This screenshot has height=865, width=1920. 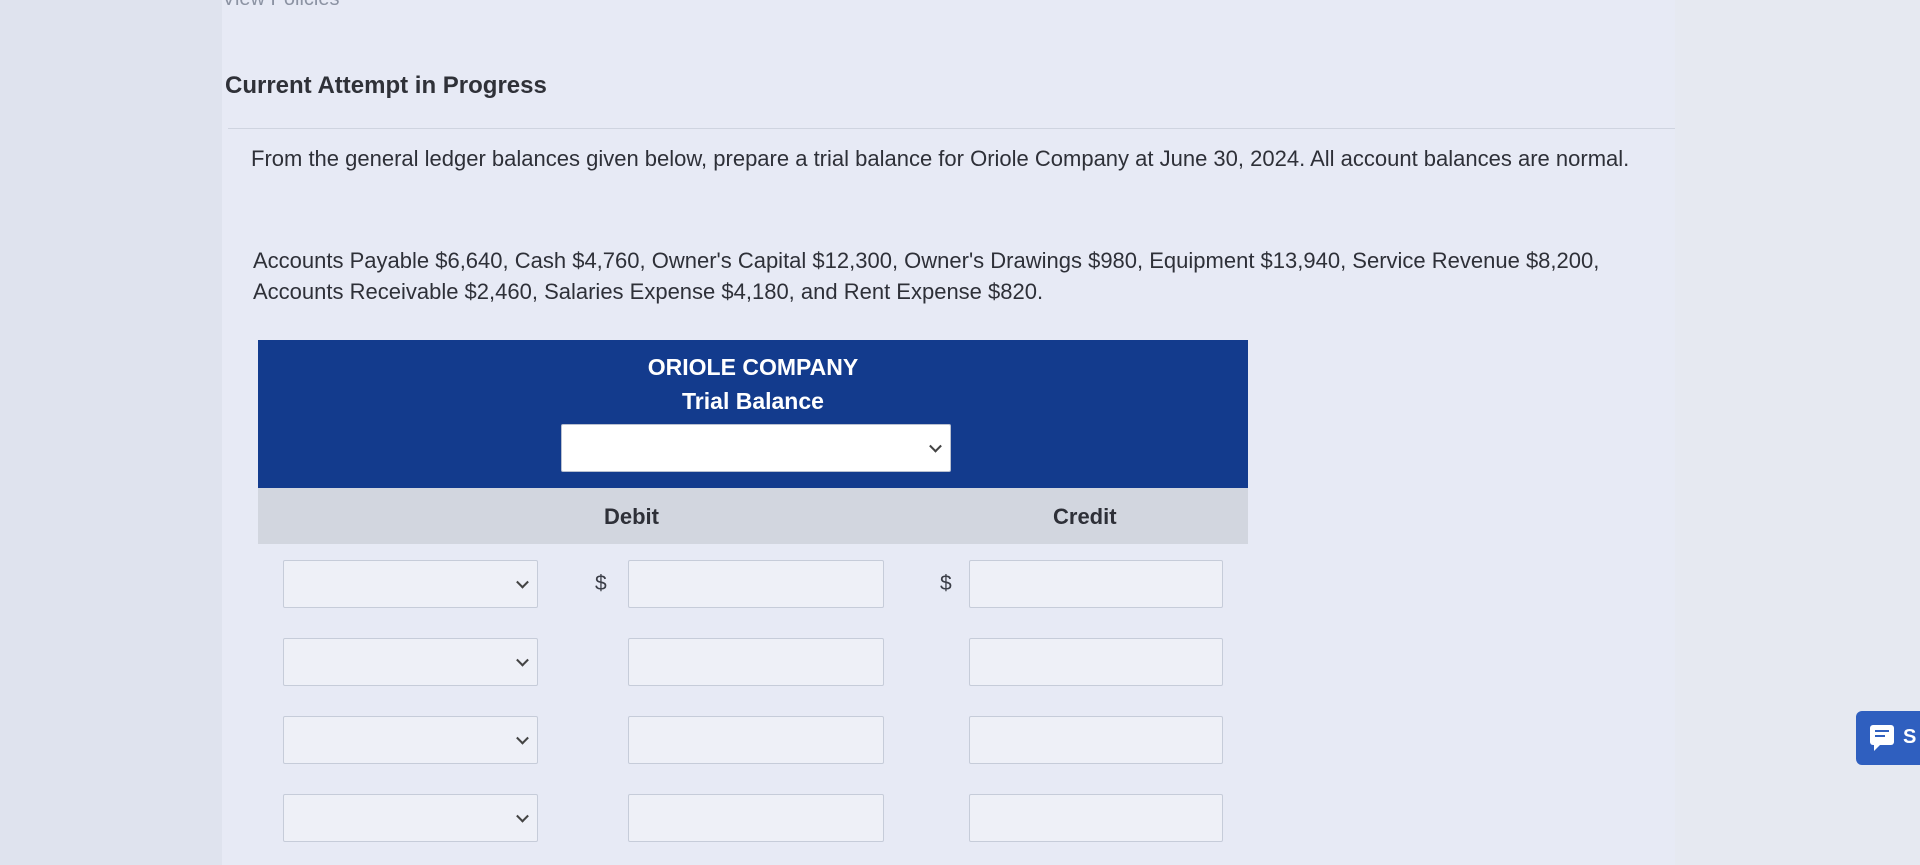 I want to click on chat-label: S, so click(x=1910, y=737).